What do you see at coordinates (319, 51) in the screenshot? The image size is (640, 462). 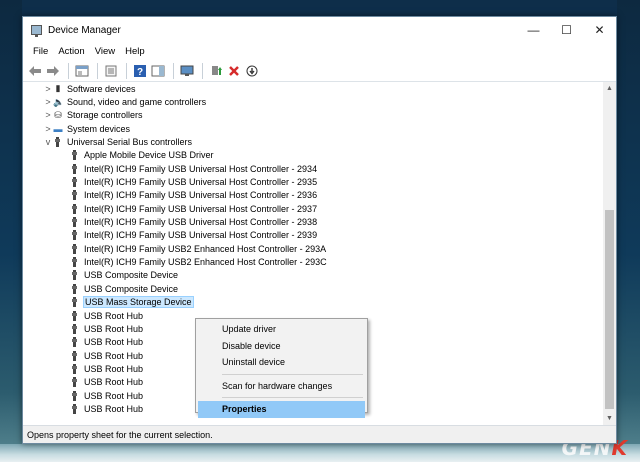 I see `menubar: File Action View Help` at bounding box center [319, 51].